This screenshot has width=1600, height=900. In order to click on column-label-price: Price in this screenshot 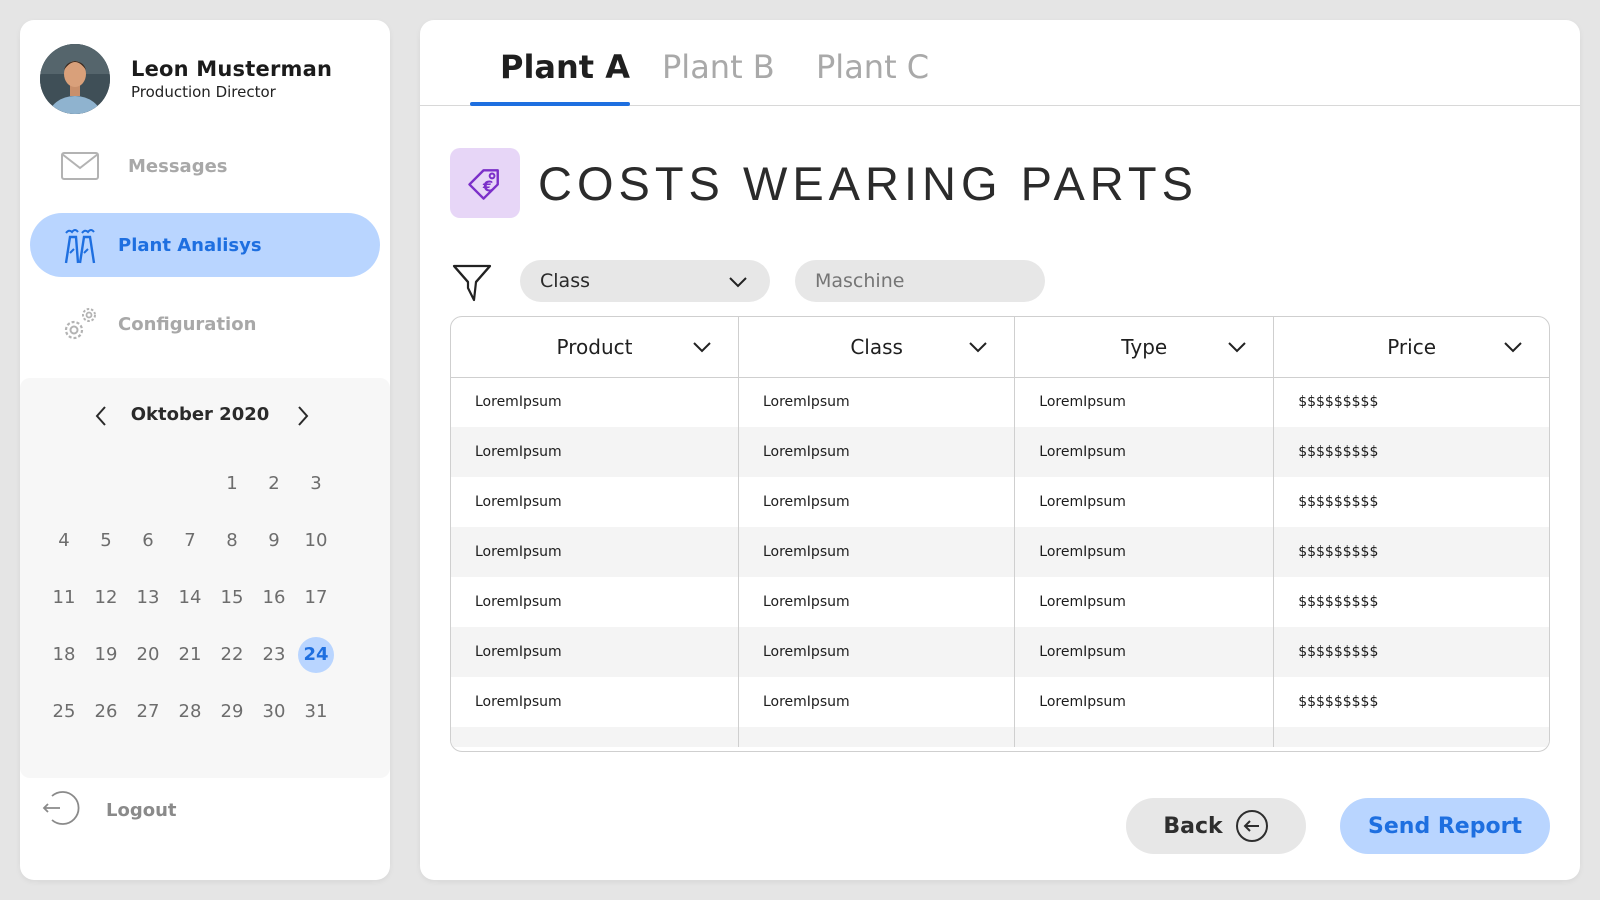, I will do `click(1411, 346)`.